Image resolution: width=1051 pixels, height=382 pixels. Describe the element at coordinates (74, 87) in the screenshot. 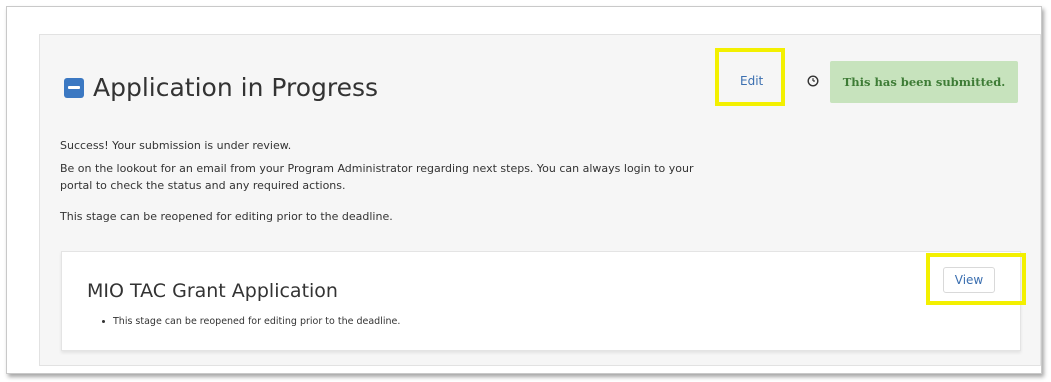

I see `collapse-icon` at that location.